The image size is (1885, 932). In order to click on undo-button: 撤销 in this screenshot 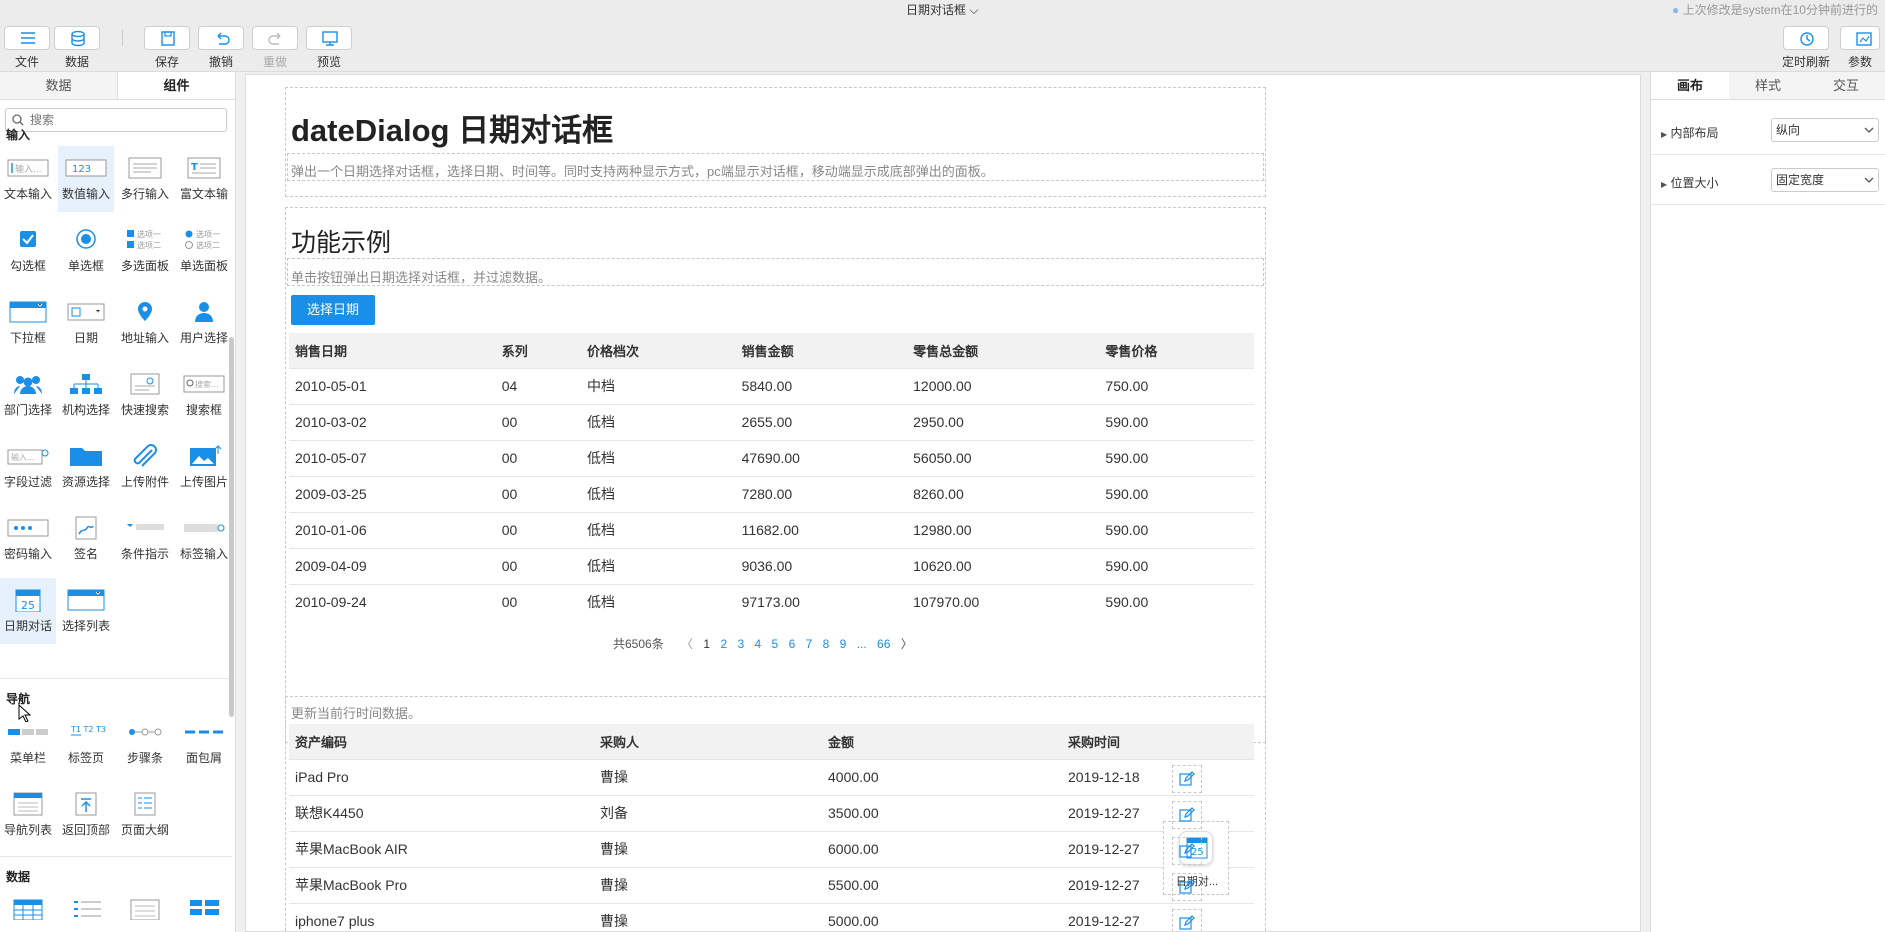, I will do `click(221, 48)`.